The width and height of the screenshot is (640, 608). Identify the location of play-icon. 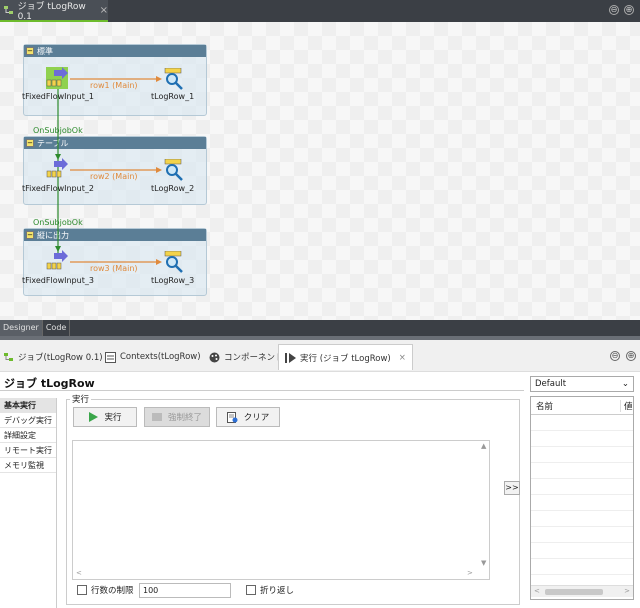
(94, 417).